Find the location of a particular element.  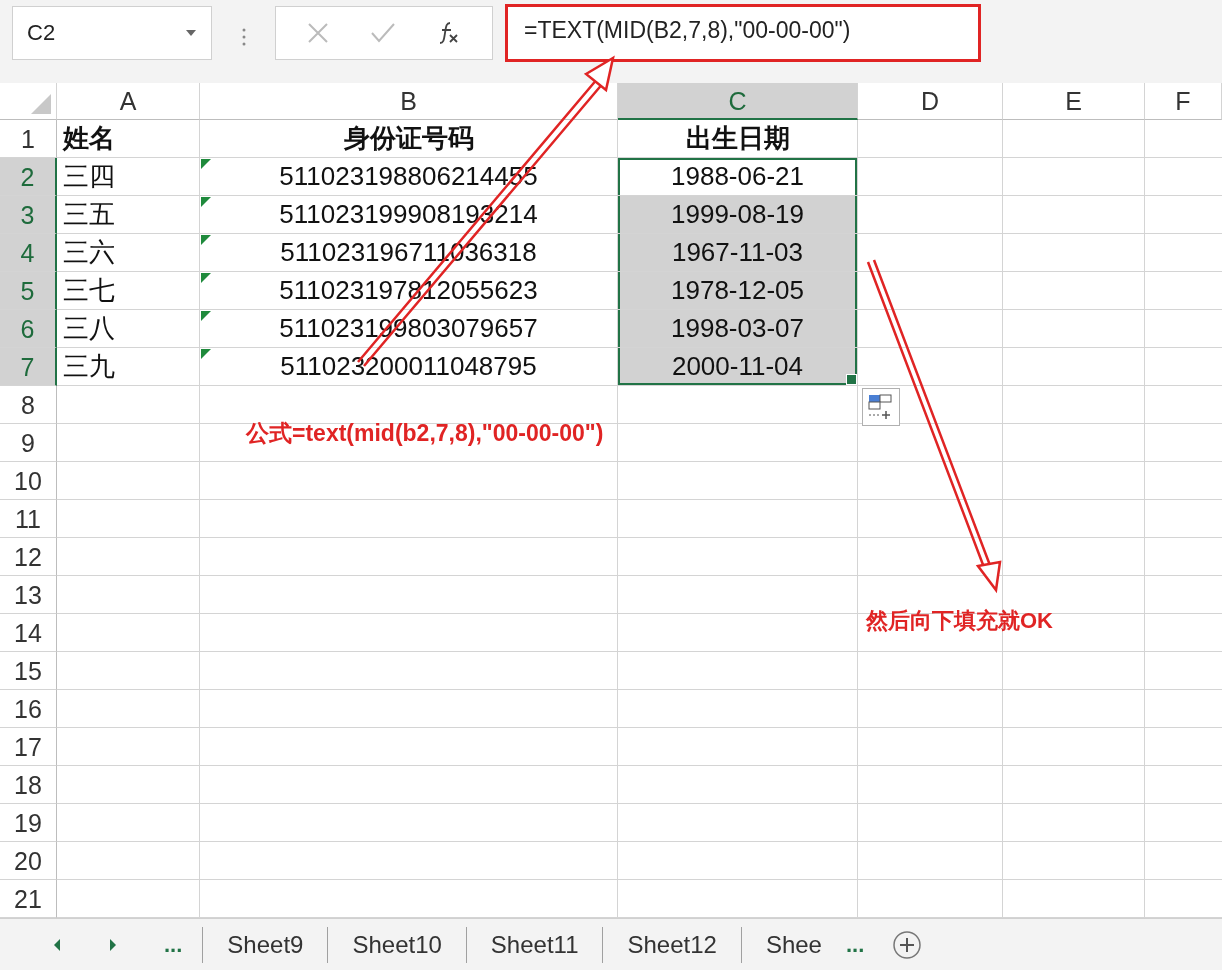

column-header: F is located at coordinates (1183, 101).